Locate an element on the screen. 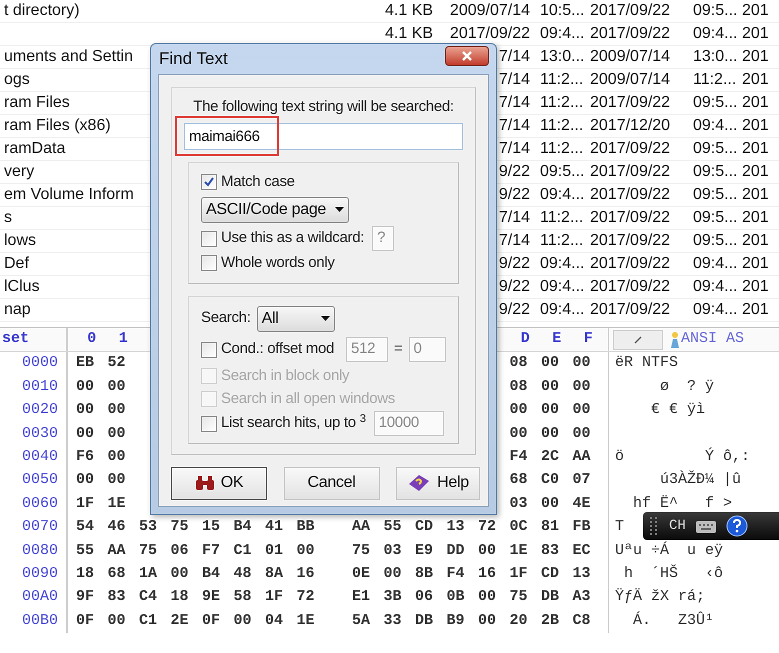 This screenshot has width=779, height=653. checkbox-label: List search hits, up to $^{3}$ is located at coordinates (293, 423).